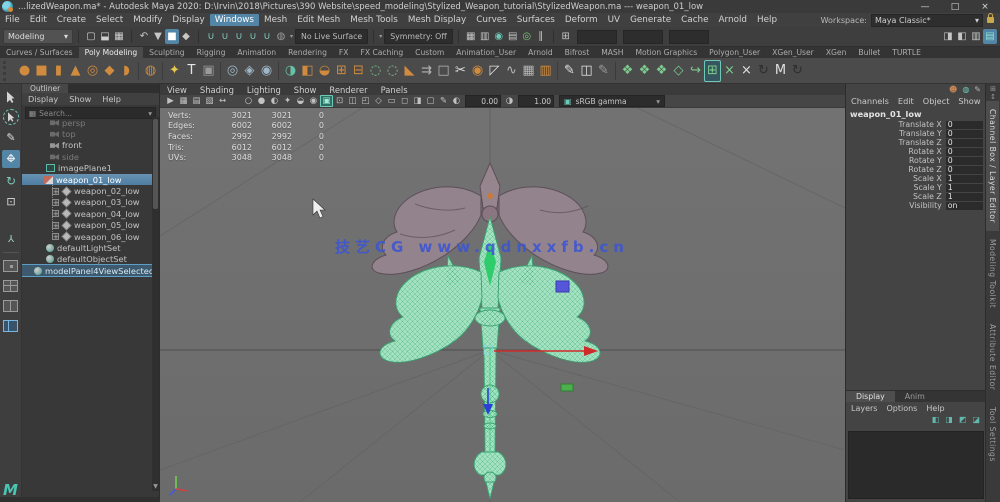  Describe the element at coordinates (183, 101) in the screenshot. I see `camera-attributes-icon: ▦` at that location.